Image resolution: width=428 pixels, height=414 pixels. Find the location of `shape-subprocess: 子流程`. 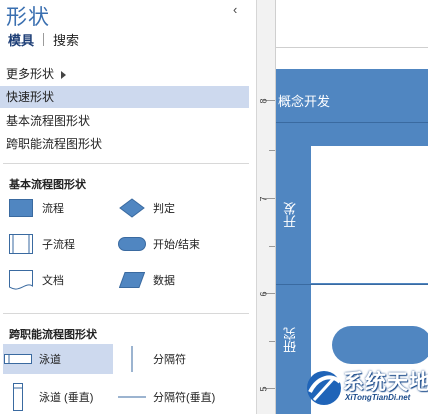

shape-subprocess: 子流程 is located at coordinates (56, 244).